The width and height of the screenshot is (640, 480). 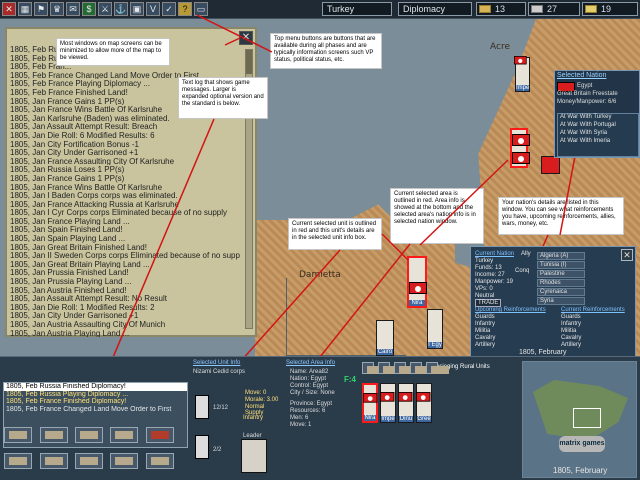 I want to click on help-icon: ?, so click(x=185, y=9).